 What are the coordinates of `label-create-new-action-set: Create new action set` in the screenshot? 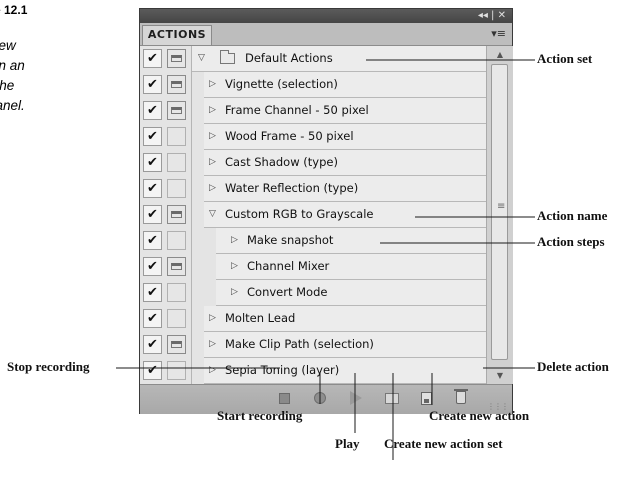 It's located at (443, 443).